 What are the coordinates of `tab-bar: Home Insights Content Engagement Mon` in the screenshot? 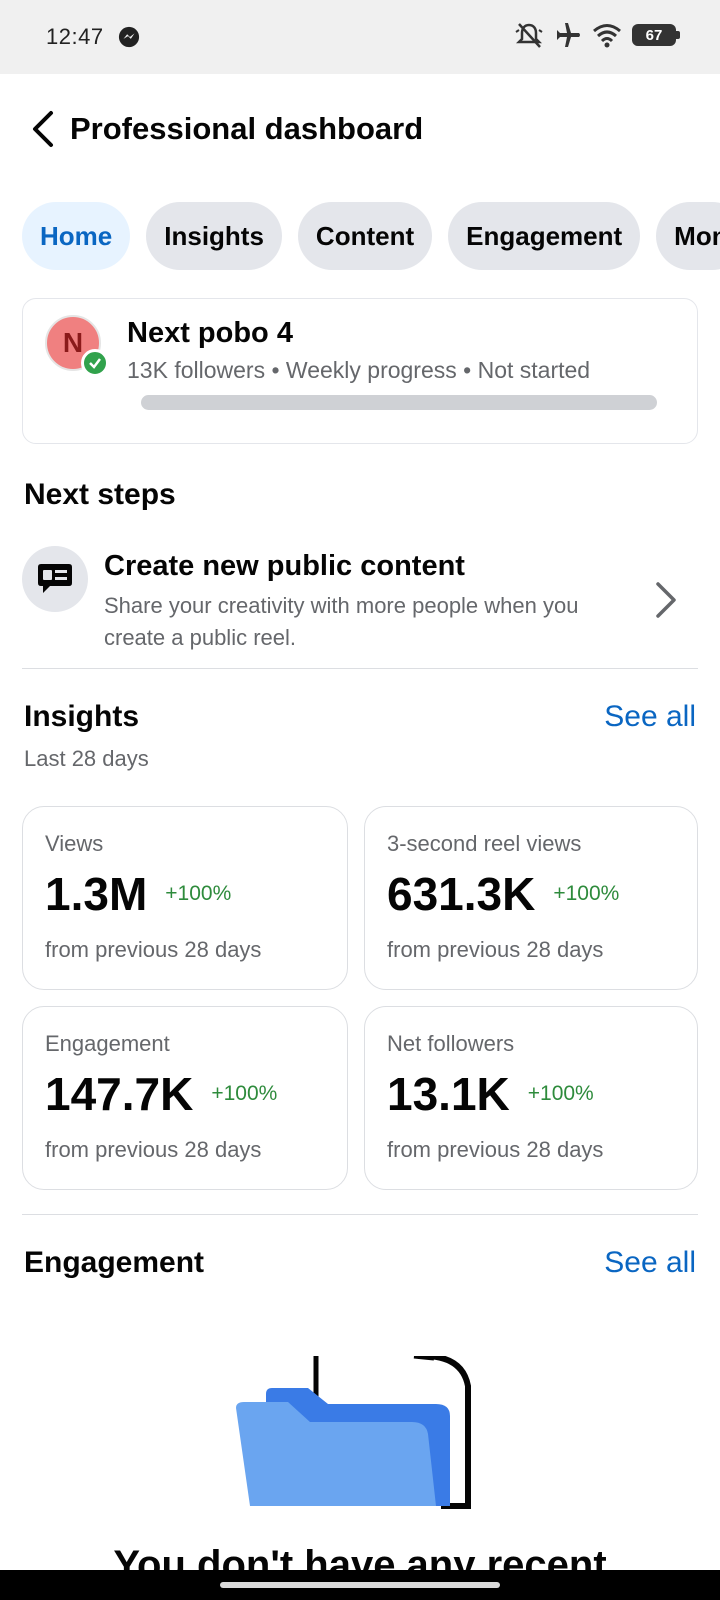 It's located at (371, 236).